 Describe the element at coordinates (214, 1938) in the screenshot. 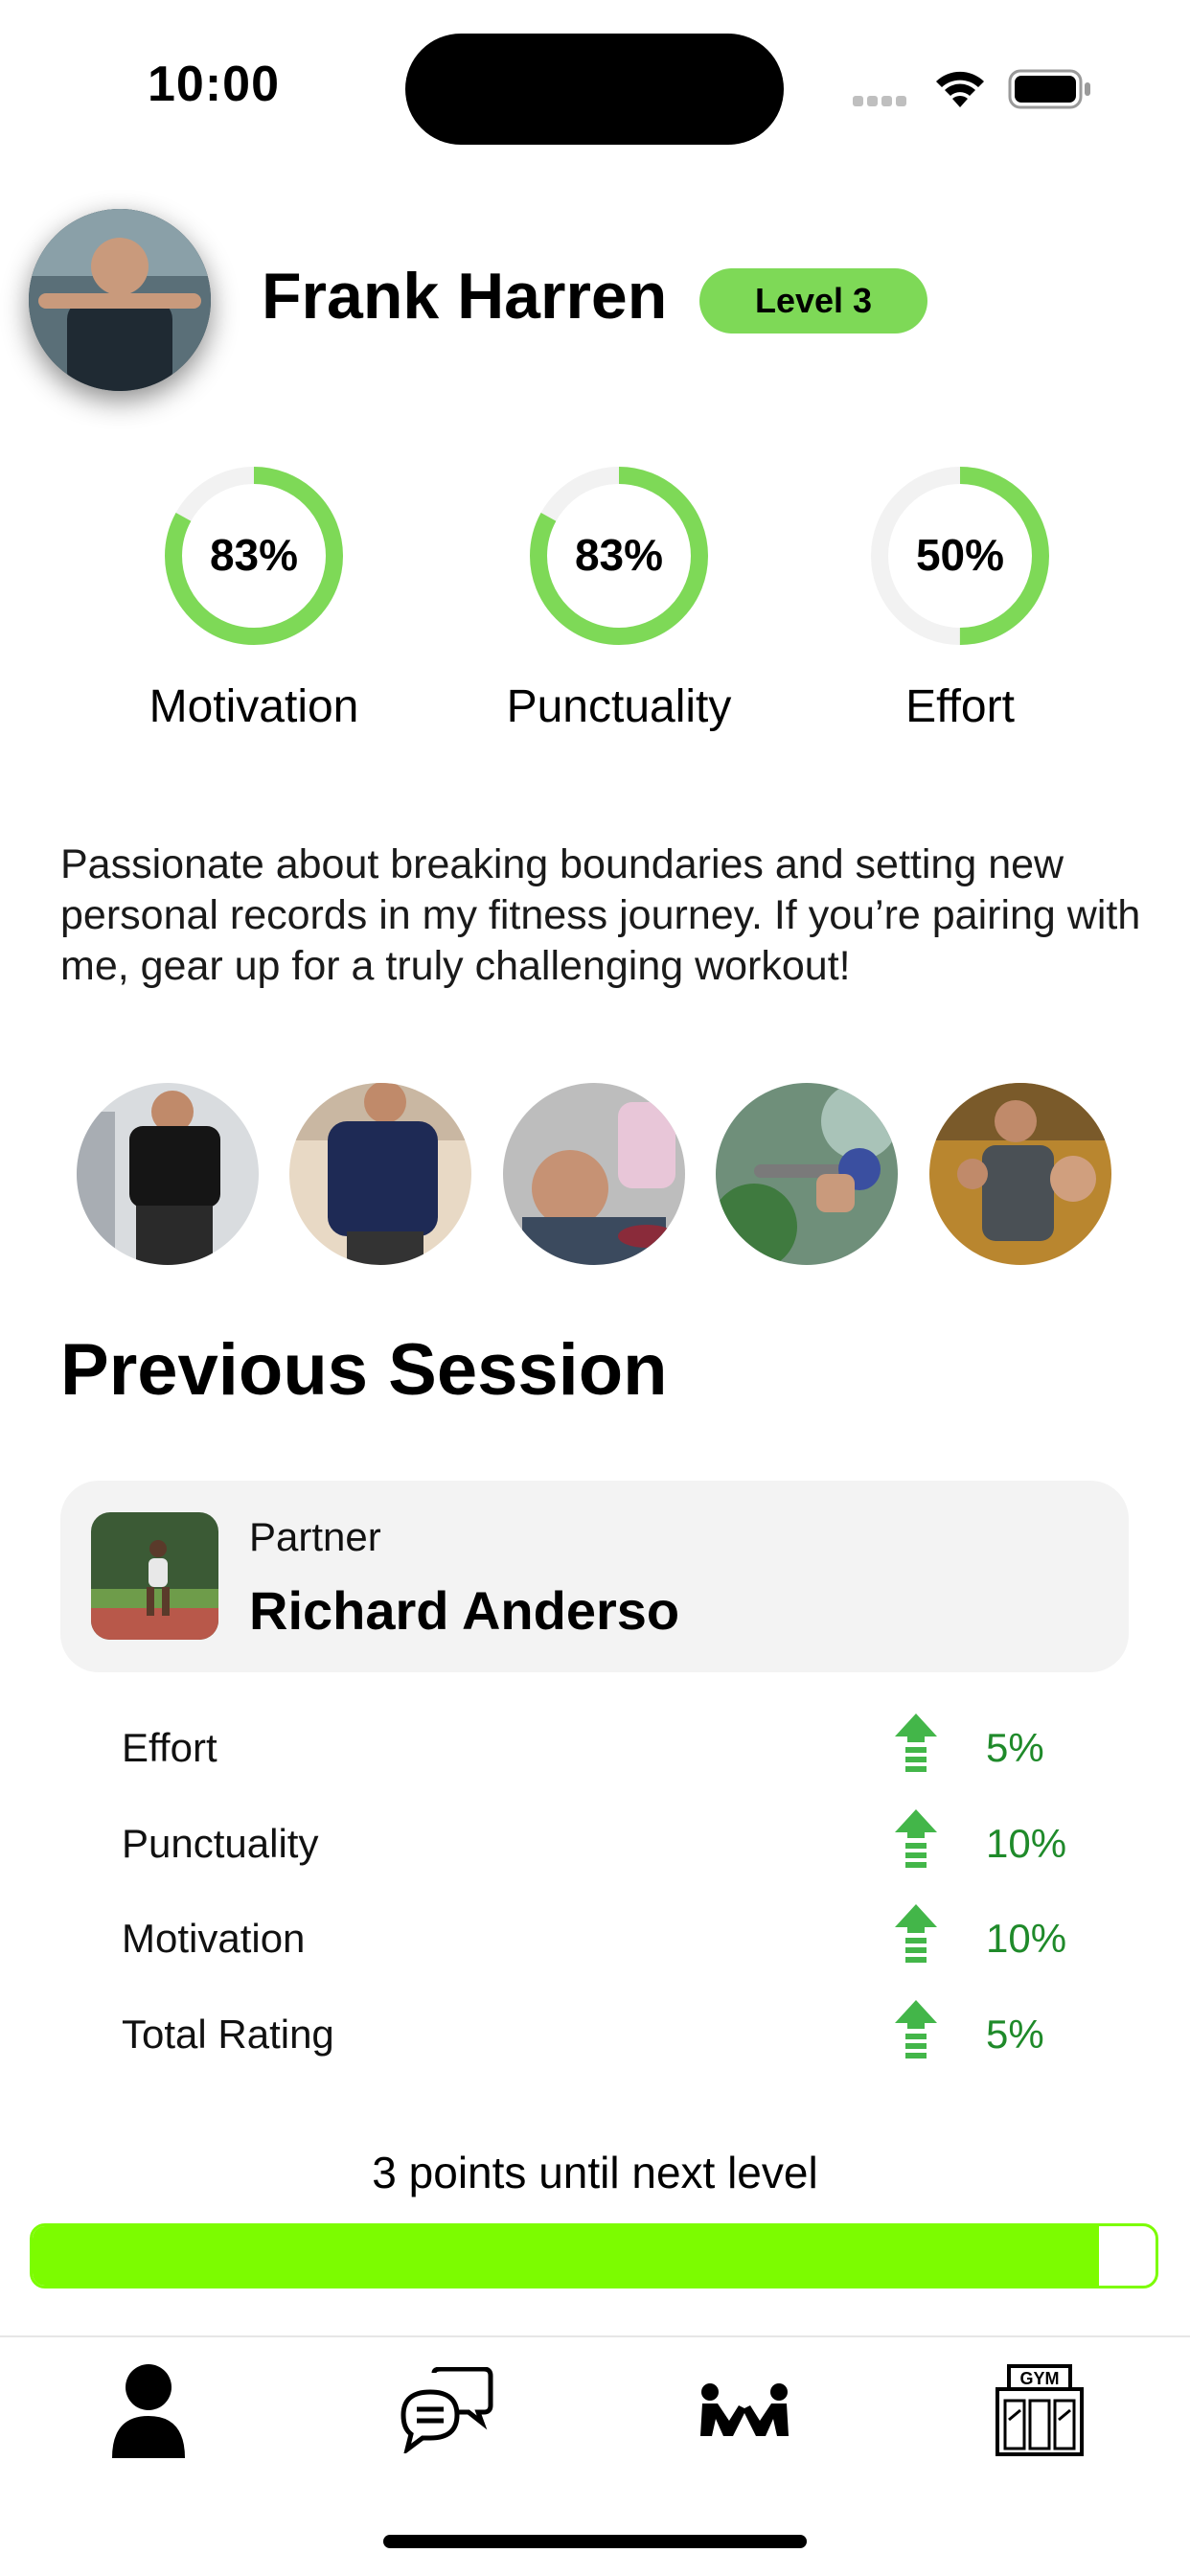

I see `stat-label: Motivation` at that location.